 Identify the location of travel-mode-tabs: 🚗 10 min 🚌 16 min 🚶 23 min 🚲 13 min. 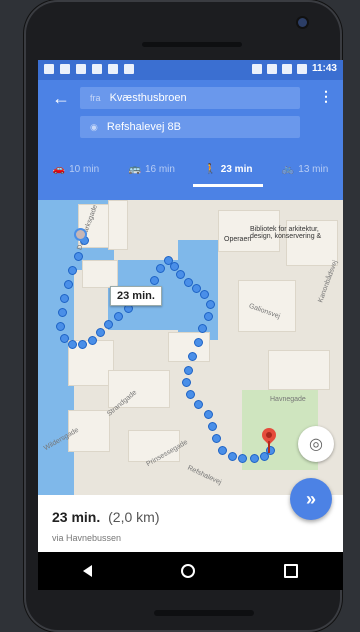
(190, 169).